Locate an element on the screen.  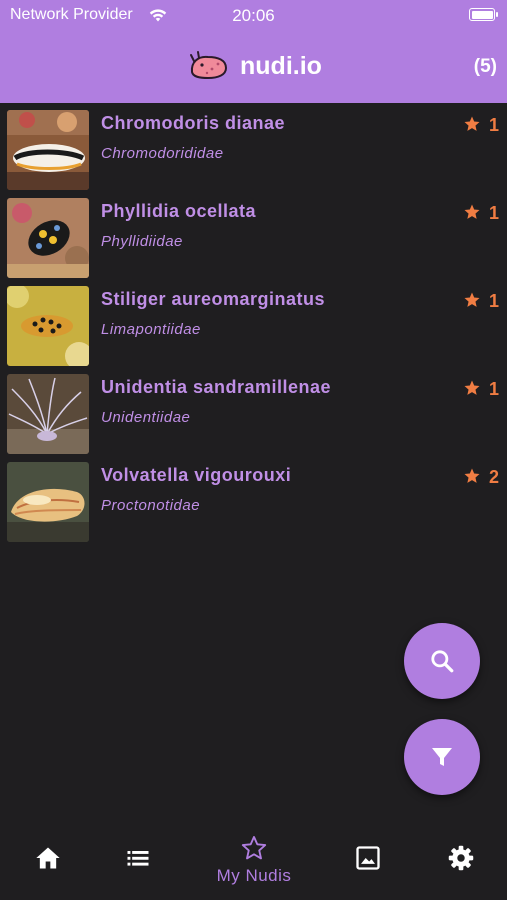
species-family: Proctonotidae is located at coordinates (151, 505).